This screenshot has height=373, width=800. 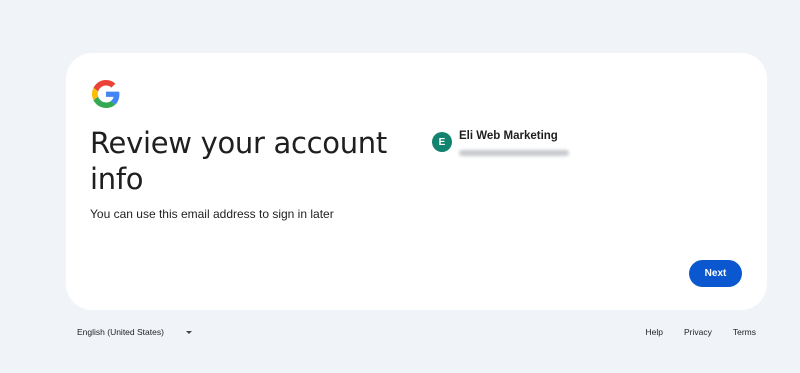 What do you see at coordinates (654, 332) in the screenshot?
I see `help-link: Help` at bounding box center [654, 332].